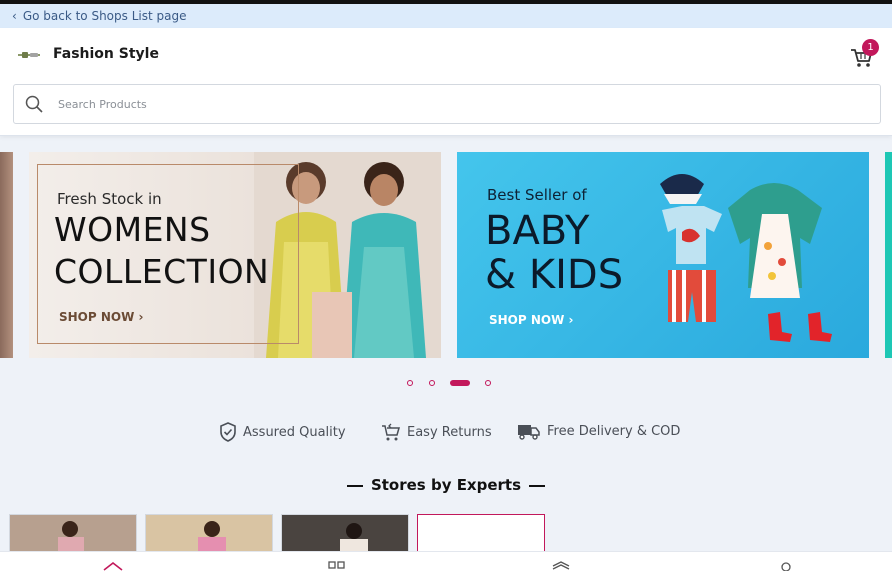 This screenshot has width=892, height=571. Describe the element at coordinates (354, 485) in the screenshot. I see `heading-dash-left` at that location.